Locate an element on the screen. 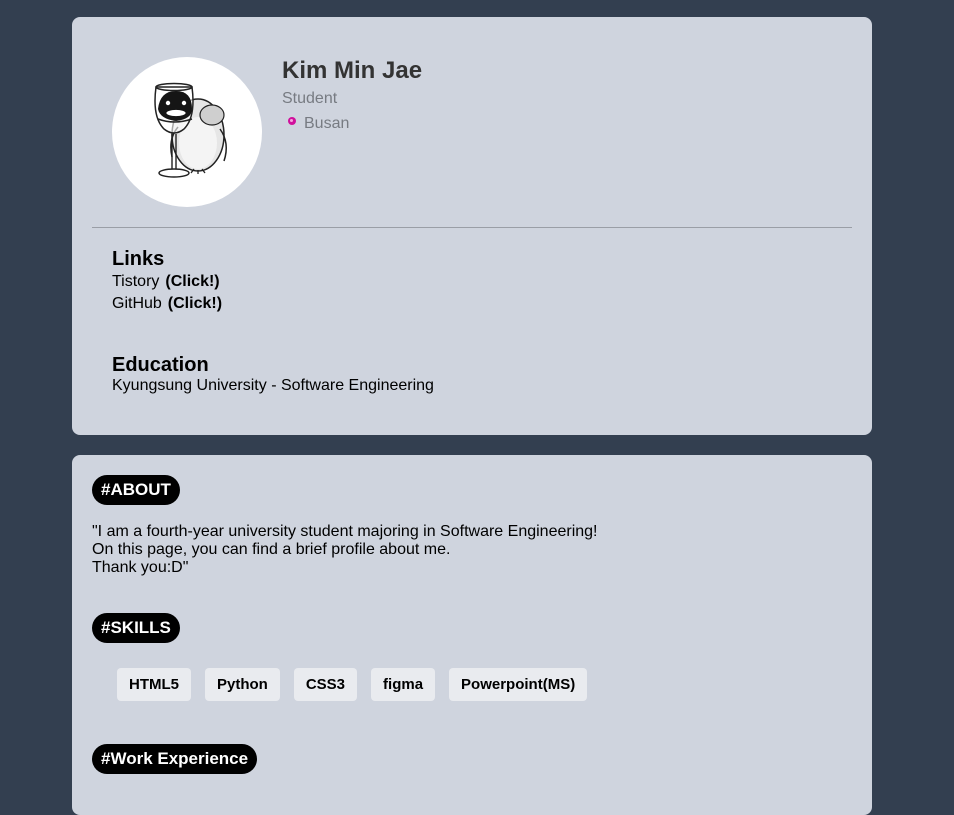 The image size is (954, 815). work-experience-tag: #Work Experience is located at coordinates (175, 759).